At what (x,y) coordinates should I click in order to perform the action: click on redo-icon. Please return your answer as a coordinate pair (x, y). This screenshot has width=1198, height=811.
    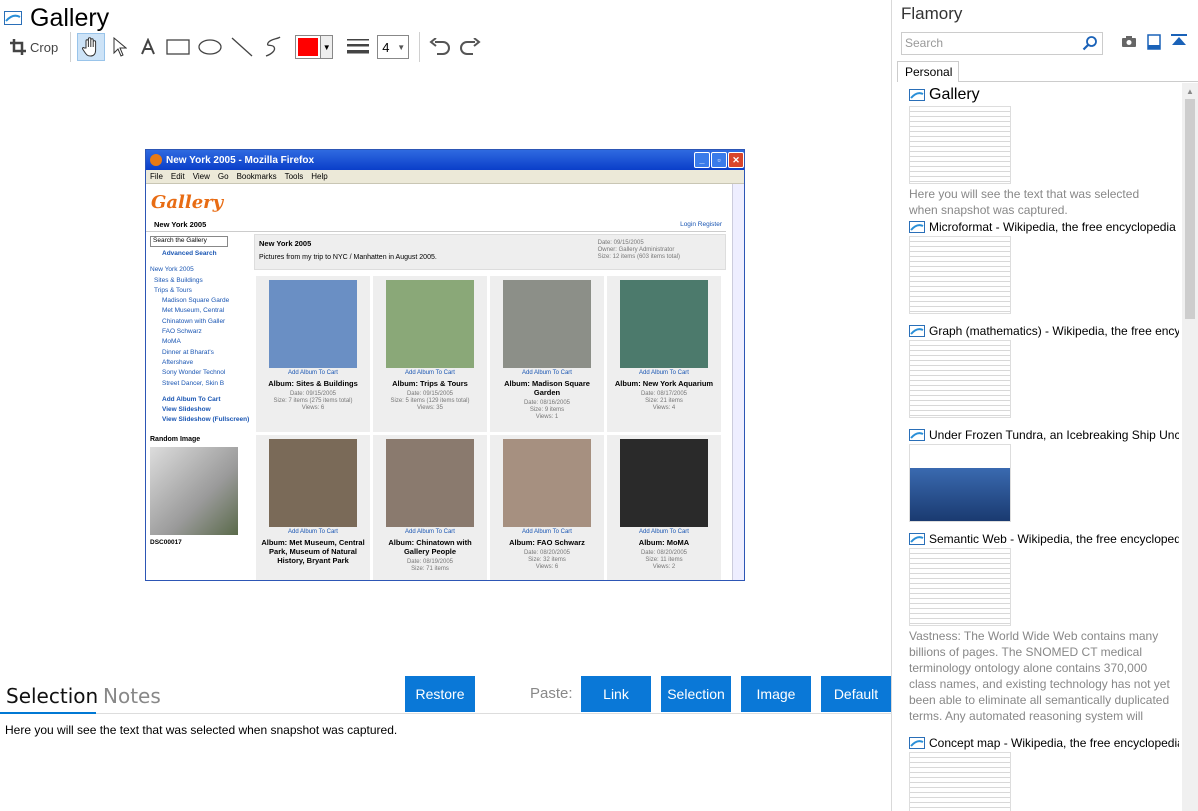
    Looking at the image, I should click on (470, 46).